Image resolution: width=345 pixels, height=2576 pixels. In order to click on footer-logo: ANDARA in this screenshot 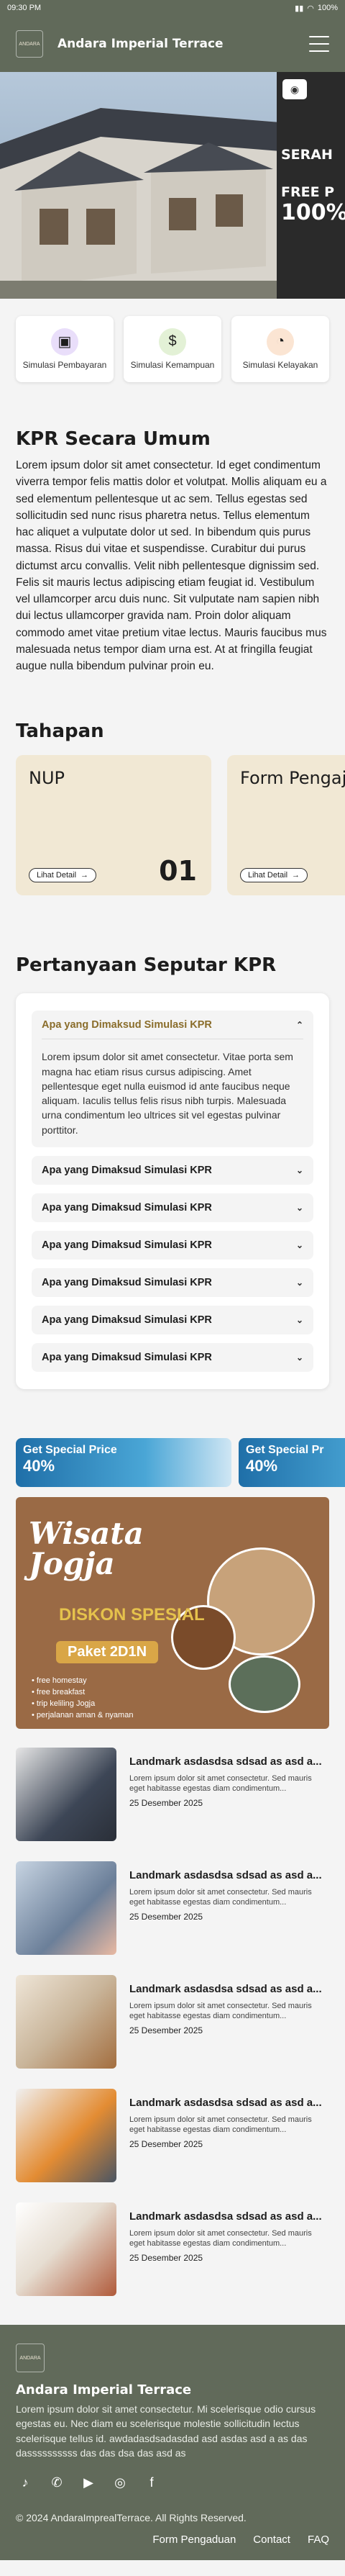, I will do `click(30, 2358)`.